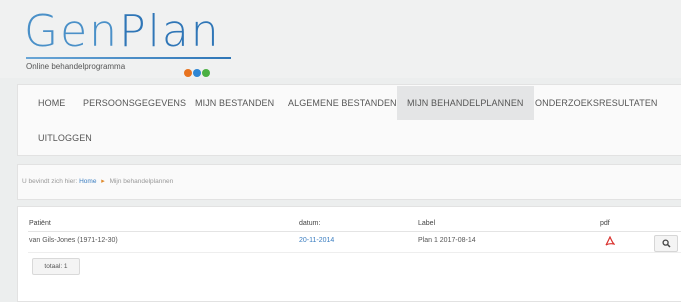  Describe the element at coordinates (354, 231) in the screenshot. I see `header-divider` at that location.